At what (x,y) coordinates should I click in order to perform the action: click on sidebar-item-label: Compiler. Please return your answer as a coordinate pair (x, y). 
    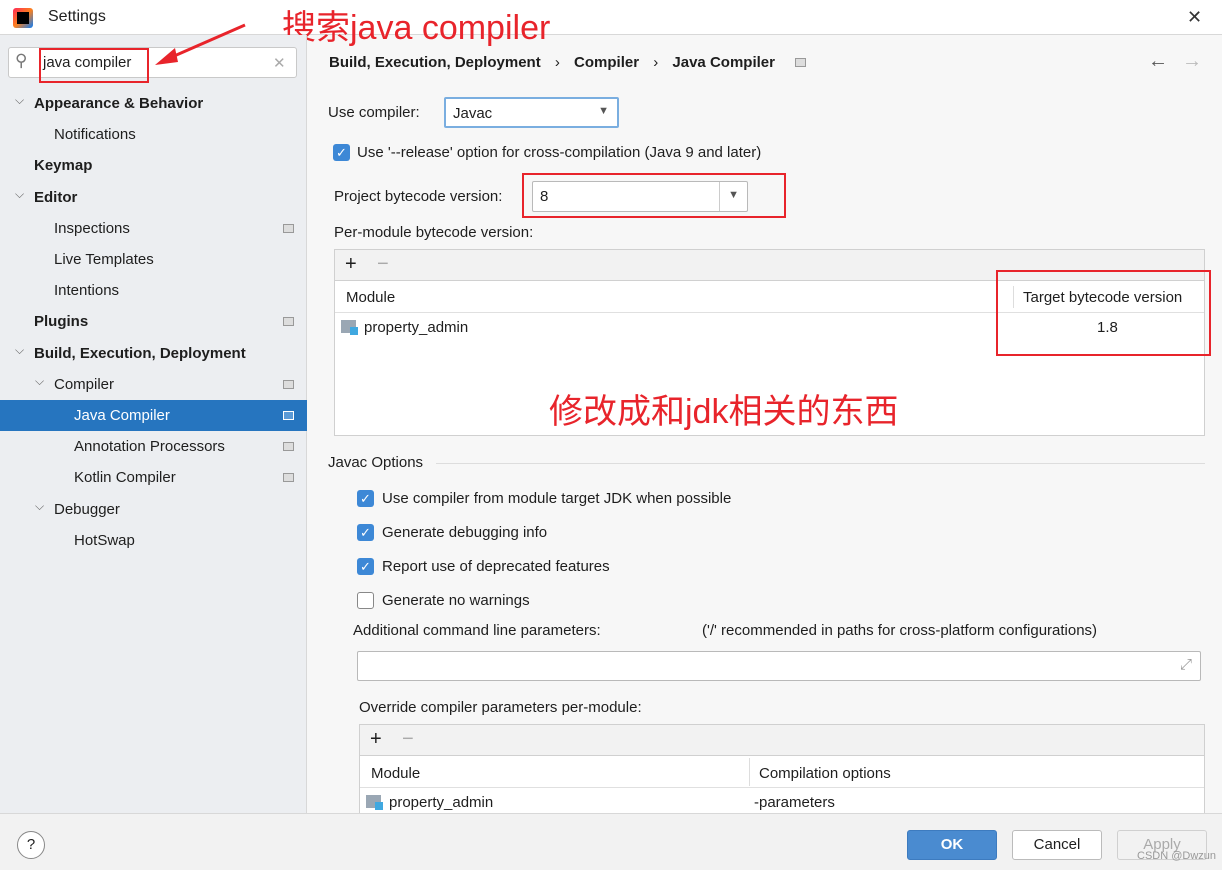
    Looking at the image, I should click on (84, 384).